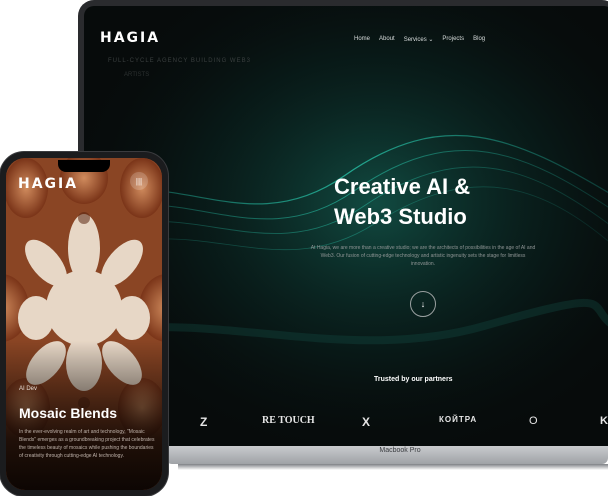  I want to click on nav-about: About, so click(387, 39).